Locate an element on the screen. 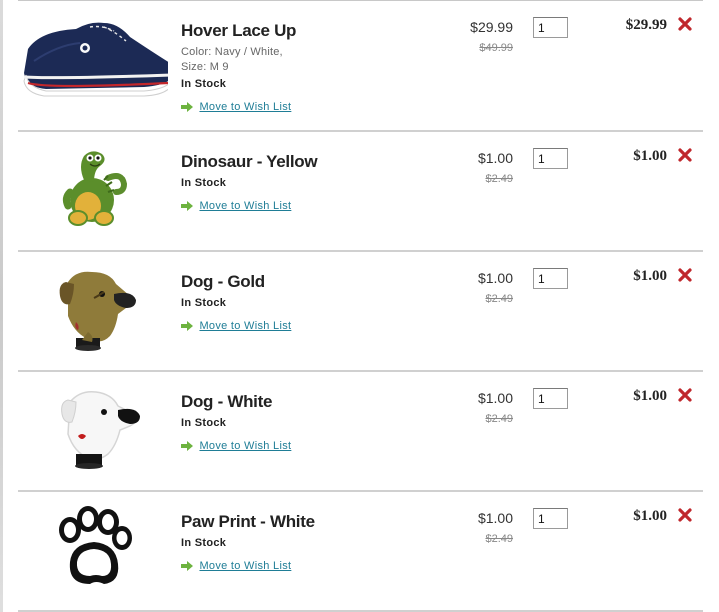  product-image-paw-print is located at coordinates (93, 551).